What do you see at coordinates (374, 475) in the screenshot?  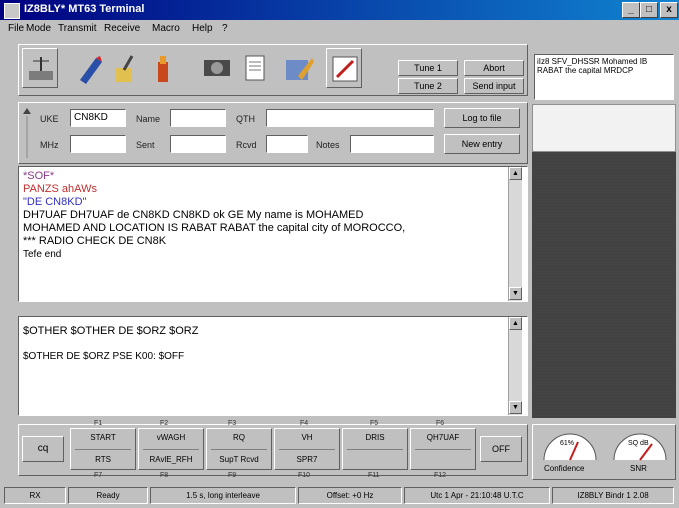 I see `fkey-number: F11` at bounding box center [374, 475].